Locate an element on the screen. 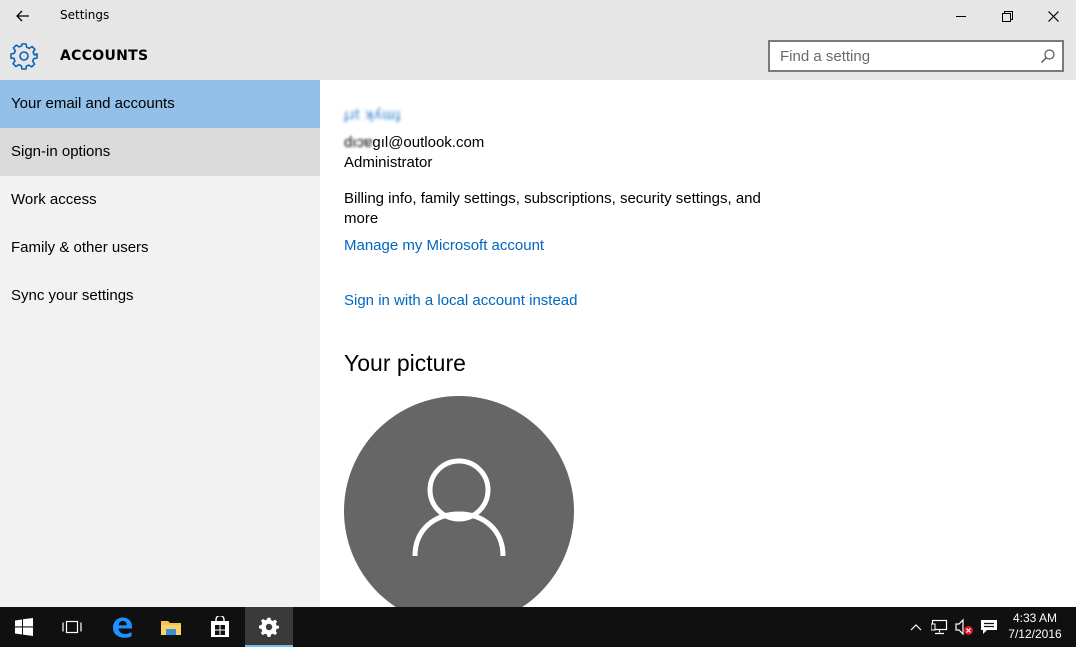 This screenshot has width=1076, height=647. task-view-button is located at coordinates (72, 627).